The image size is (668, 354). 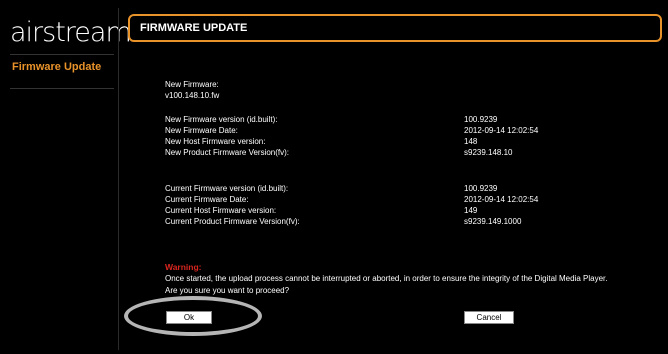 What do you see at coordinates (194, 28) in the screenshot?
I see `page-title: FIRMWARE UPDATE` at bounding box center [194, 28].